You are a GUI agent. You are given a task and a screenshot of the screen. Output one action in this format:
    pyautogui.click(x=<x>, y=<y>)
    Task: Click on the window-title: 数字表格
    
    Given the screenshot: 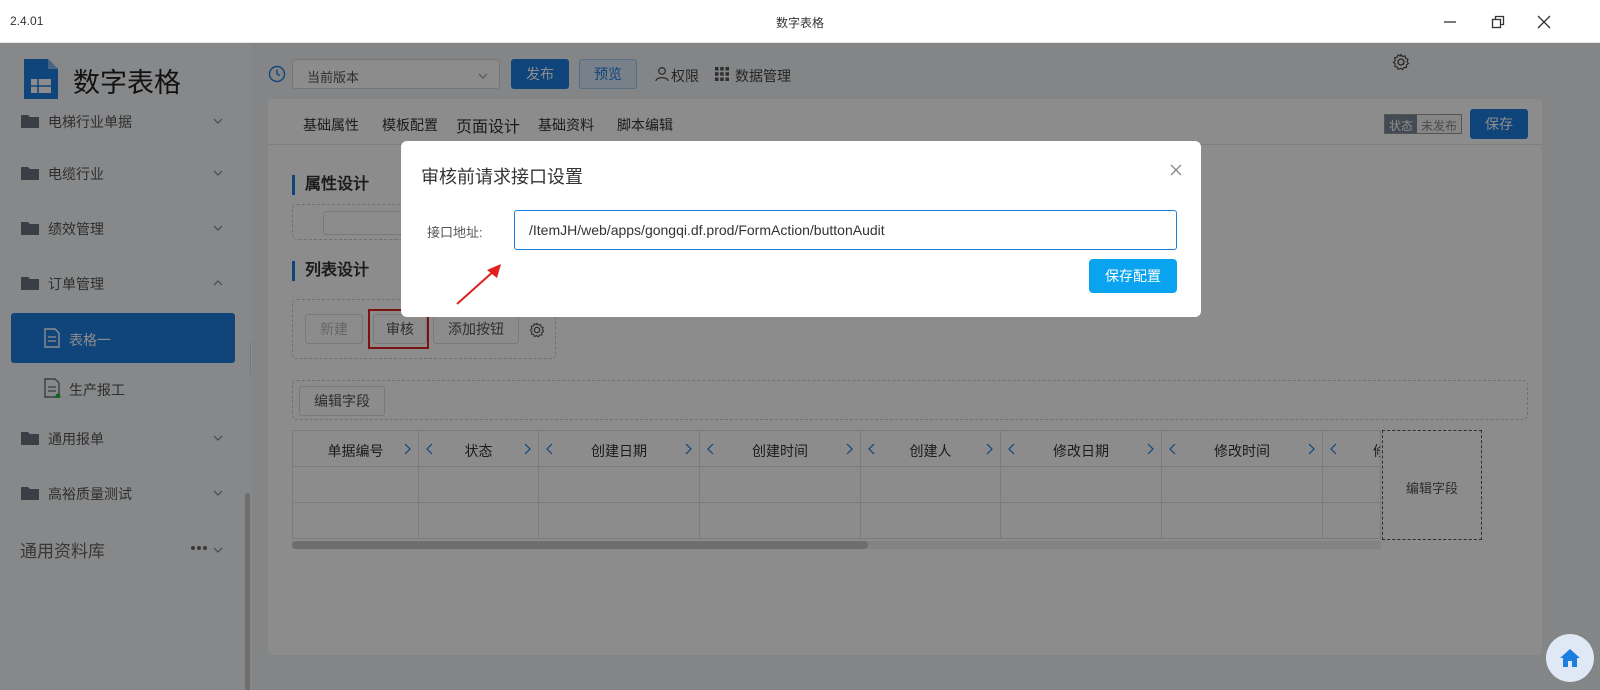 What is the action you would take?
    pyautogui.click(x=799, y=23)
    